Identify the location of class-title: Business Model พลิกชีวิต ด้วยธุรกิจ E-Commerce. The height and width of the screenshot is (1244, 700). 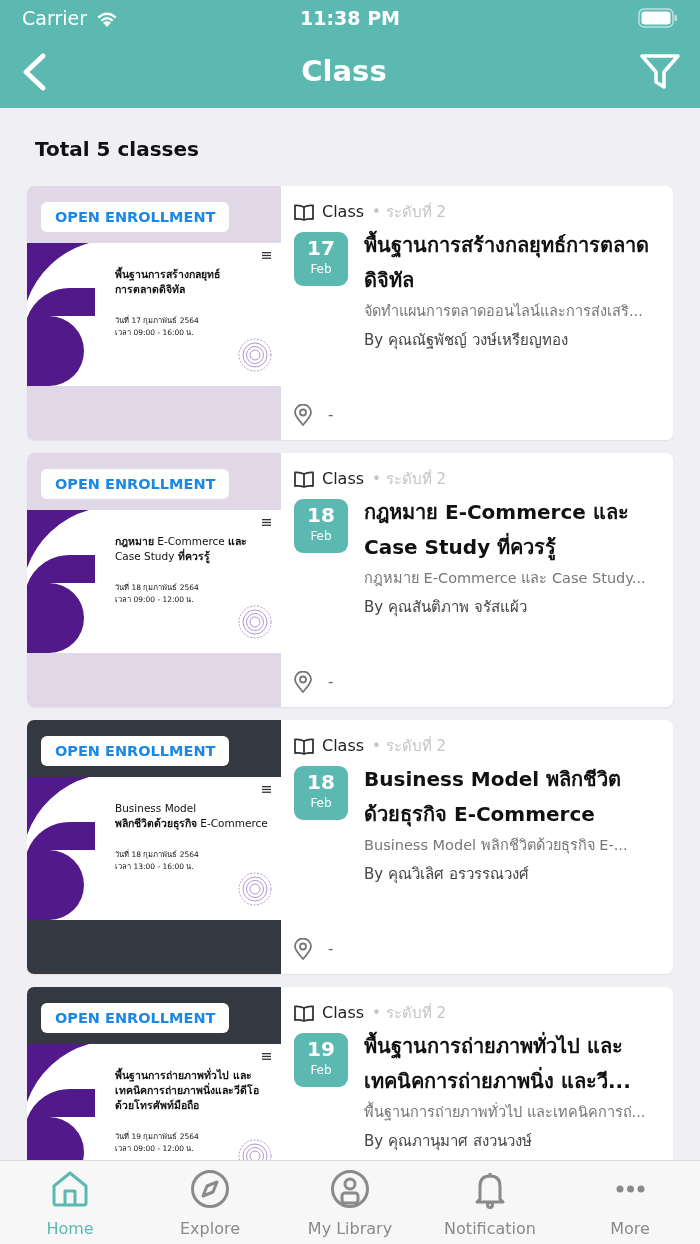
(493, 797).